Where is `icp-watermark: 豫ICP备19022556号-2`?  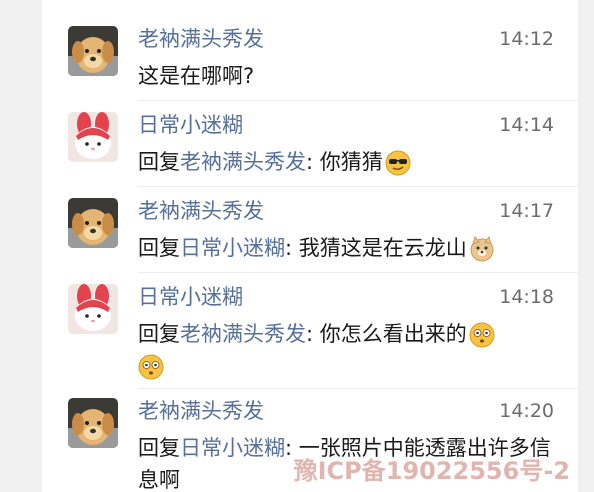
icp-watermark: 豫ICP备19022556号-2 is located at coordinates (431, 471).